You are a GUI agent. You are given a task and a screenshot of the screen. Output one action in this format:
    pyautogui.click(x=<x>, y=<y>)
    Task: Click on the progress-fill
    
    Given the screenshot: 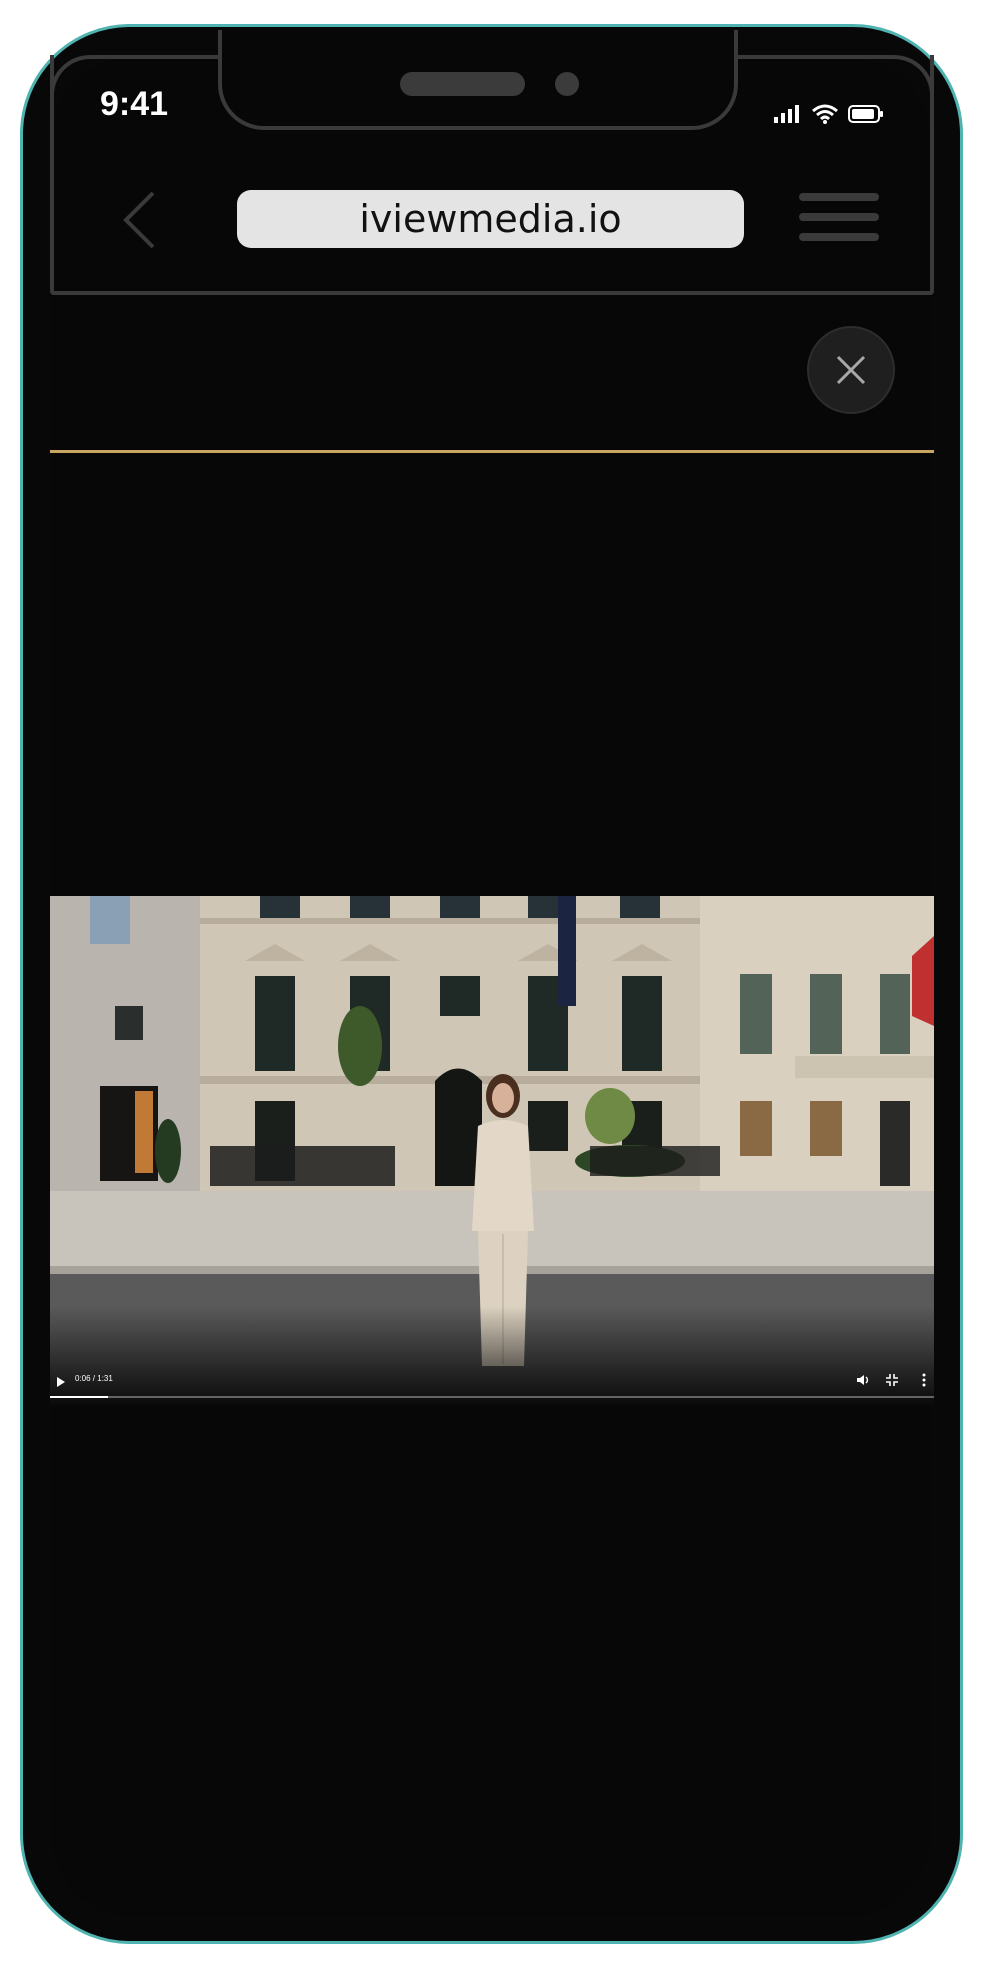 What is the action you would take?
    pyautogui.click(x=79, y=1397)
    